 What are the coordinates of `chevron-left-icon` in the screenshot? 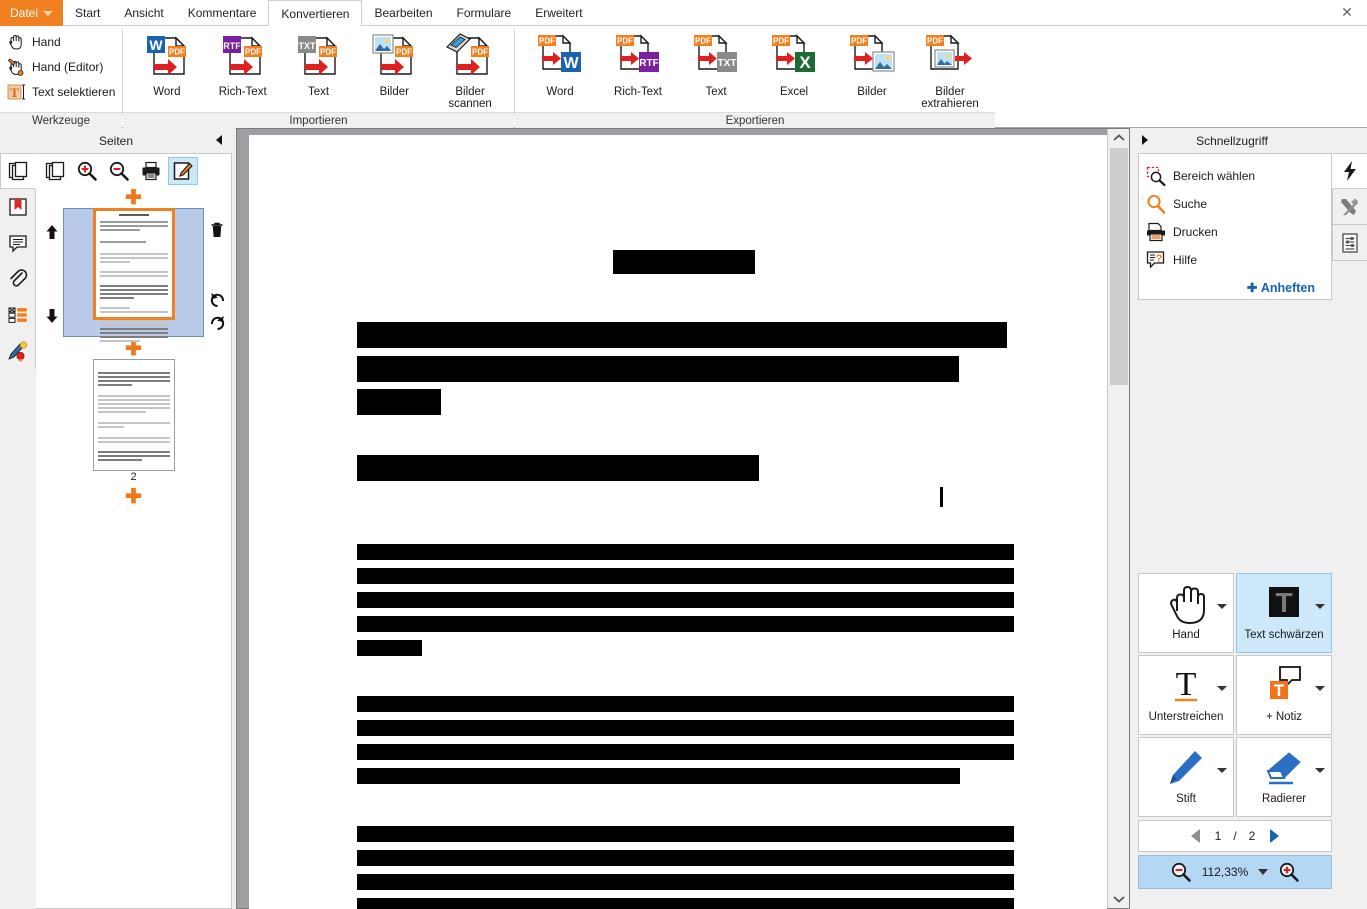 It's located at (219, 140).